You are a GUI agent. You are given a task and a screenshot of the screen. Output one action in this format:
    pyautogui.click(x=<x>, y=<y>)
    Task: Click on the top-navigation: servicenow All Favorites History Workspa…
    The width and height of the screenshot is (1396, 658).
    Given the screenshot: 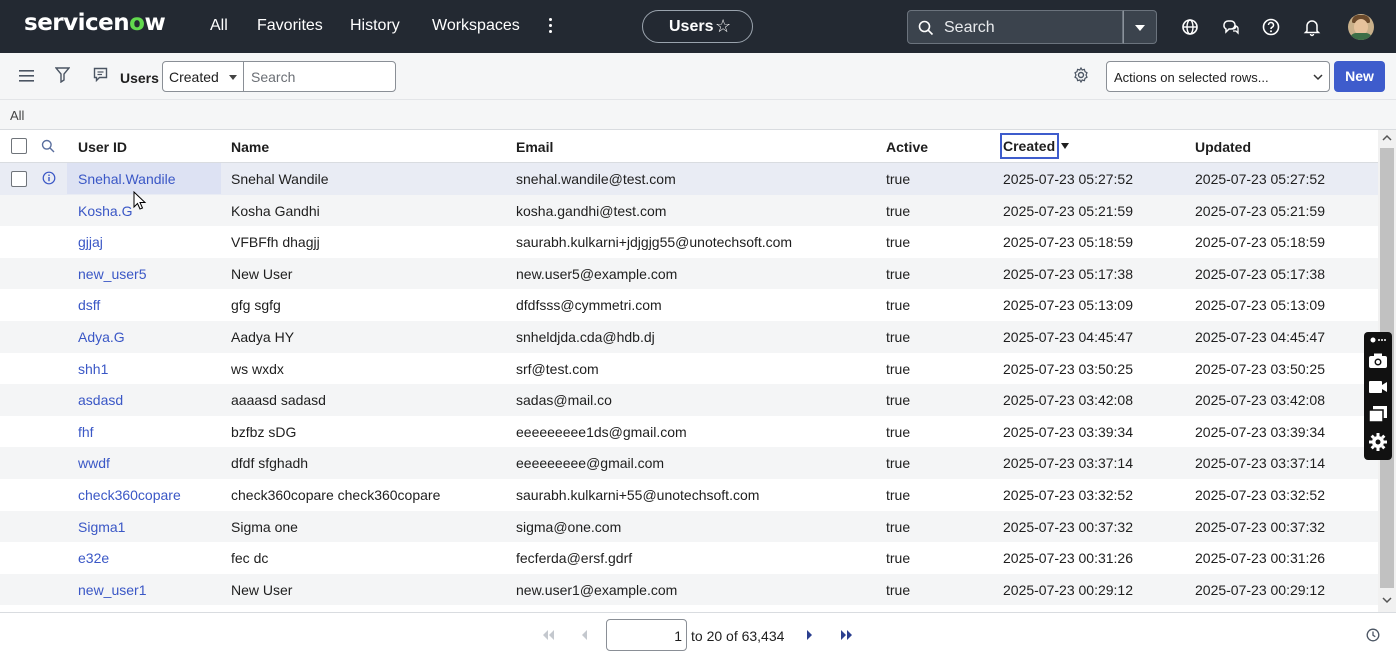 What is the action you would take?
    pyautogui.click(x=698, y=26)
    